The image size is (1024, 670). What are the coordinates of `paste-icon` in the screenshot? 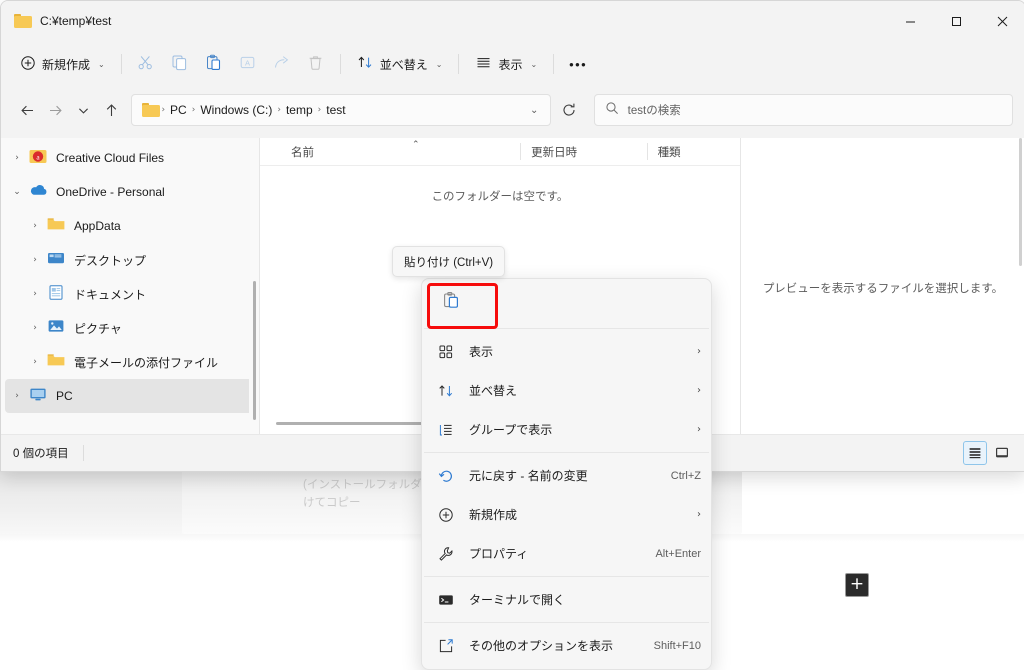 It's located at (451, 302).